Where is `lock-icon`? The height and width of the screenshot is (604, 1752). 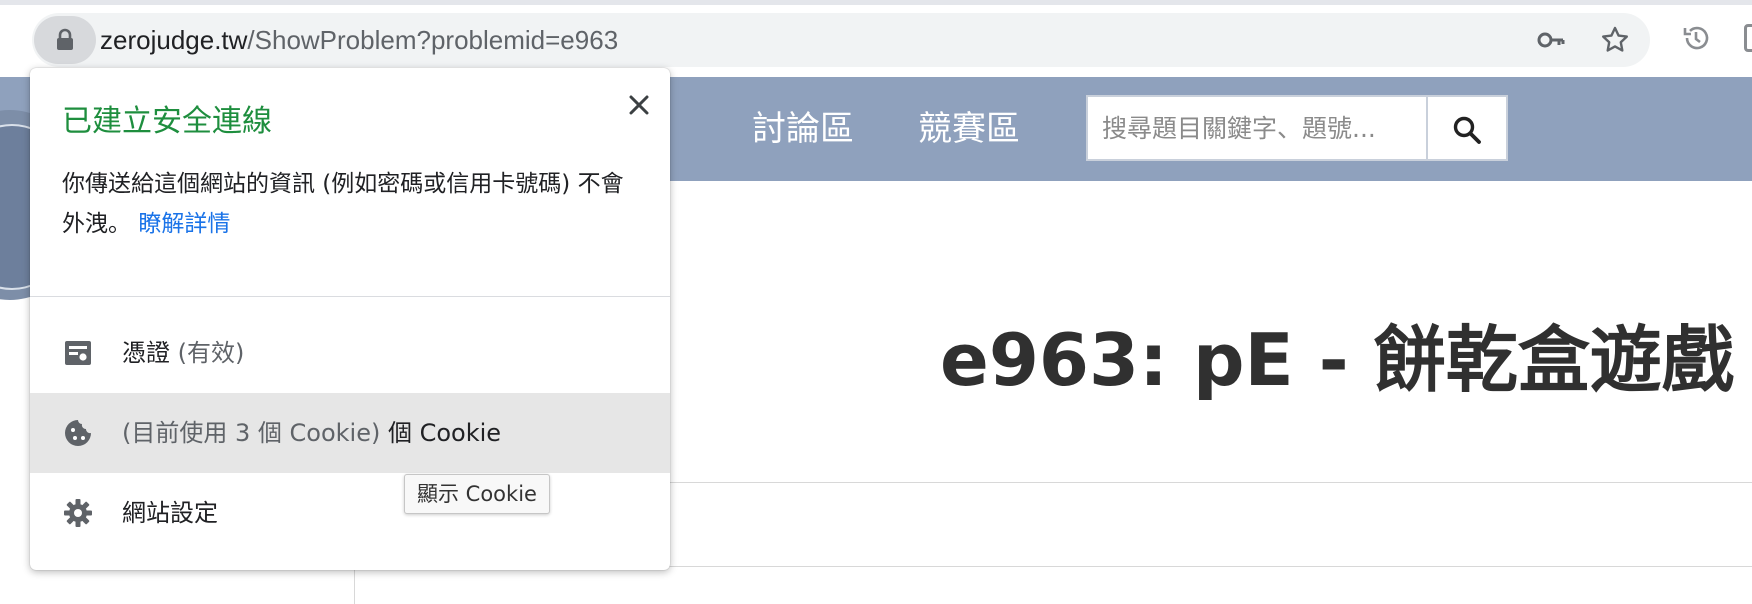 lock-icon is located at coordinates (65, 39).